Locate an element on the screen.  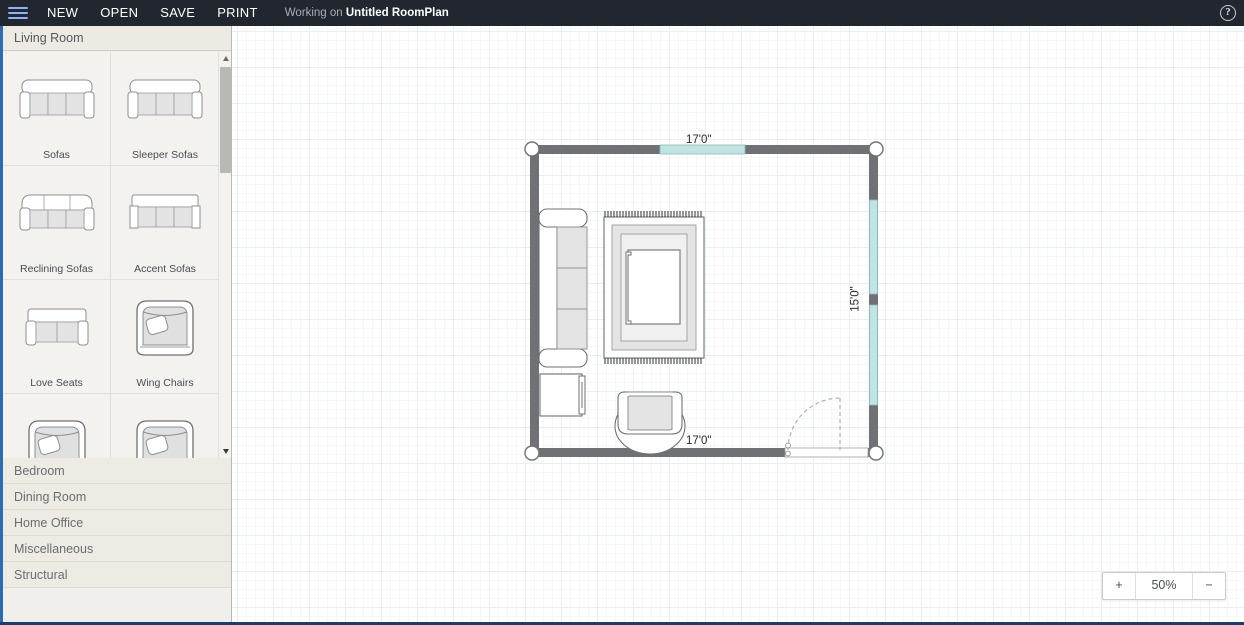
sleeper-sofa-icon is located at coordinates (165, 99).